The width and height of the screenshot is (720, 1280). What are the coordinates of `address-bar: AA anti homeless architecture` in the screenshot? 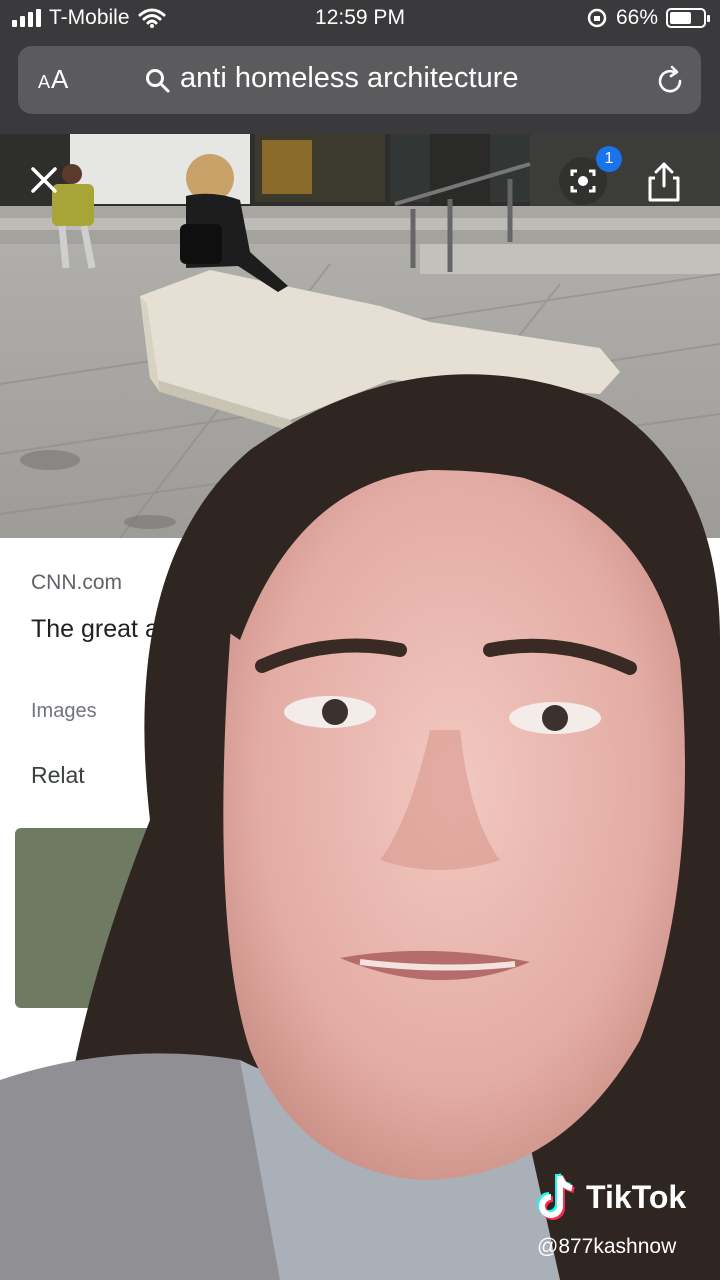 It's located at (359, 80).